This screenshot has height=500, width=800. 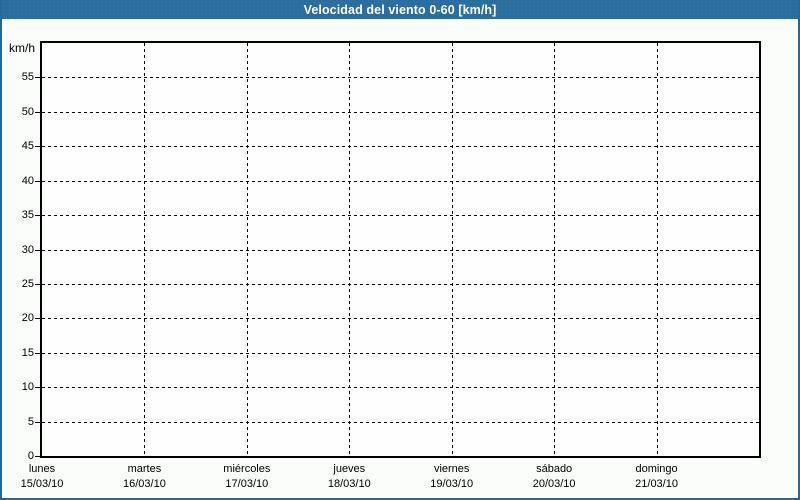 I want to click on x-axis-category-label: domingo 21/03/10, so click(x=656, y=477).